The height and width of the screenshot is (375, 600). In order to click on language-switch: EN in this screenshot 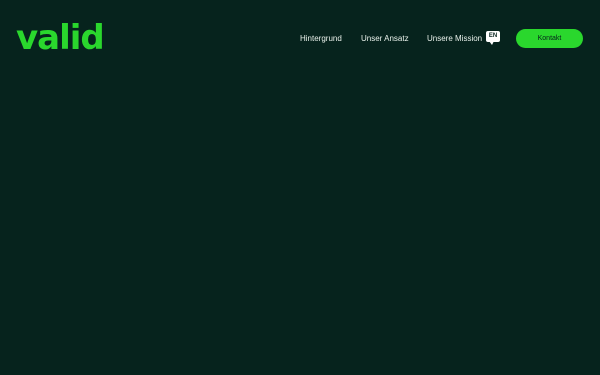, I will do `click(493, 38)`.